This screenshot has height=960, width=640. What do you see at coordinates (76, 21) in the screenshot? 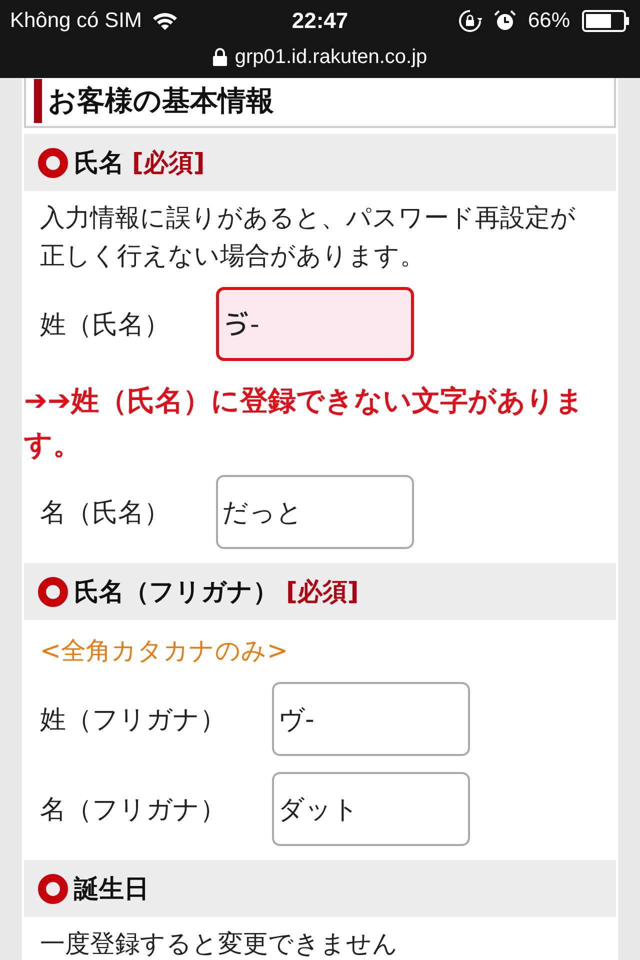
I see `carrier-text: Không có SIM` at bounding box center [76, 21].